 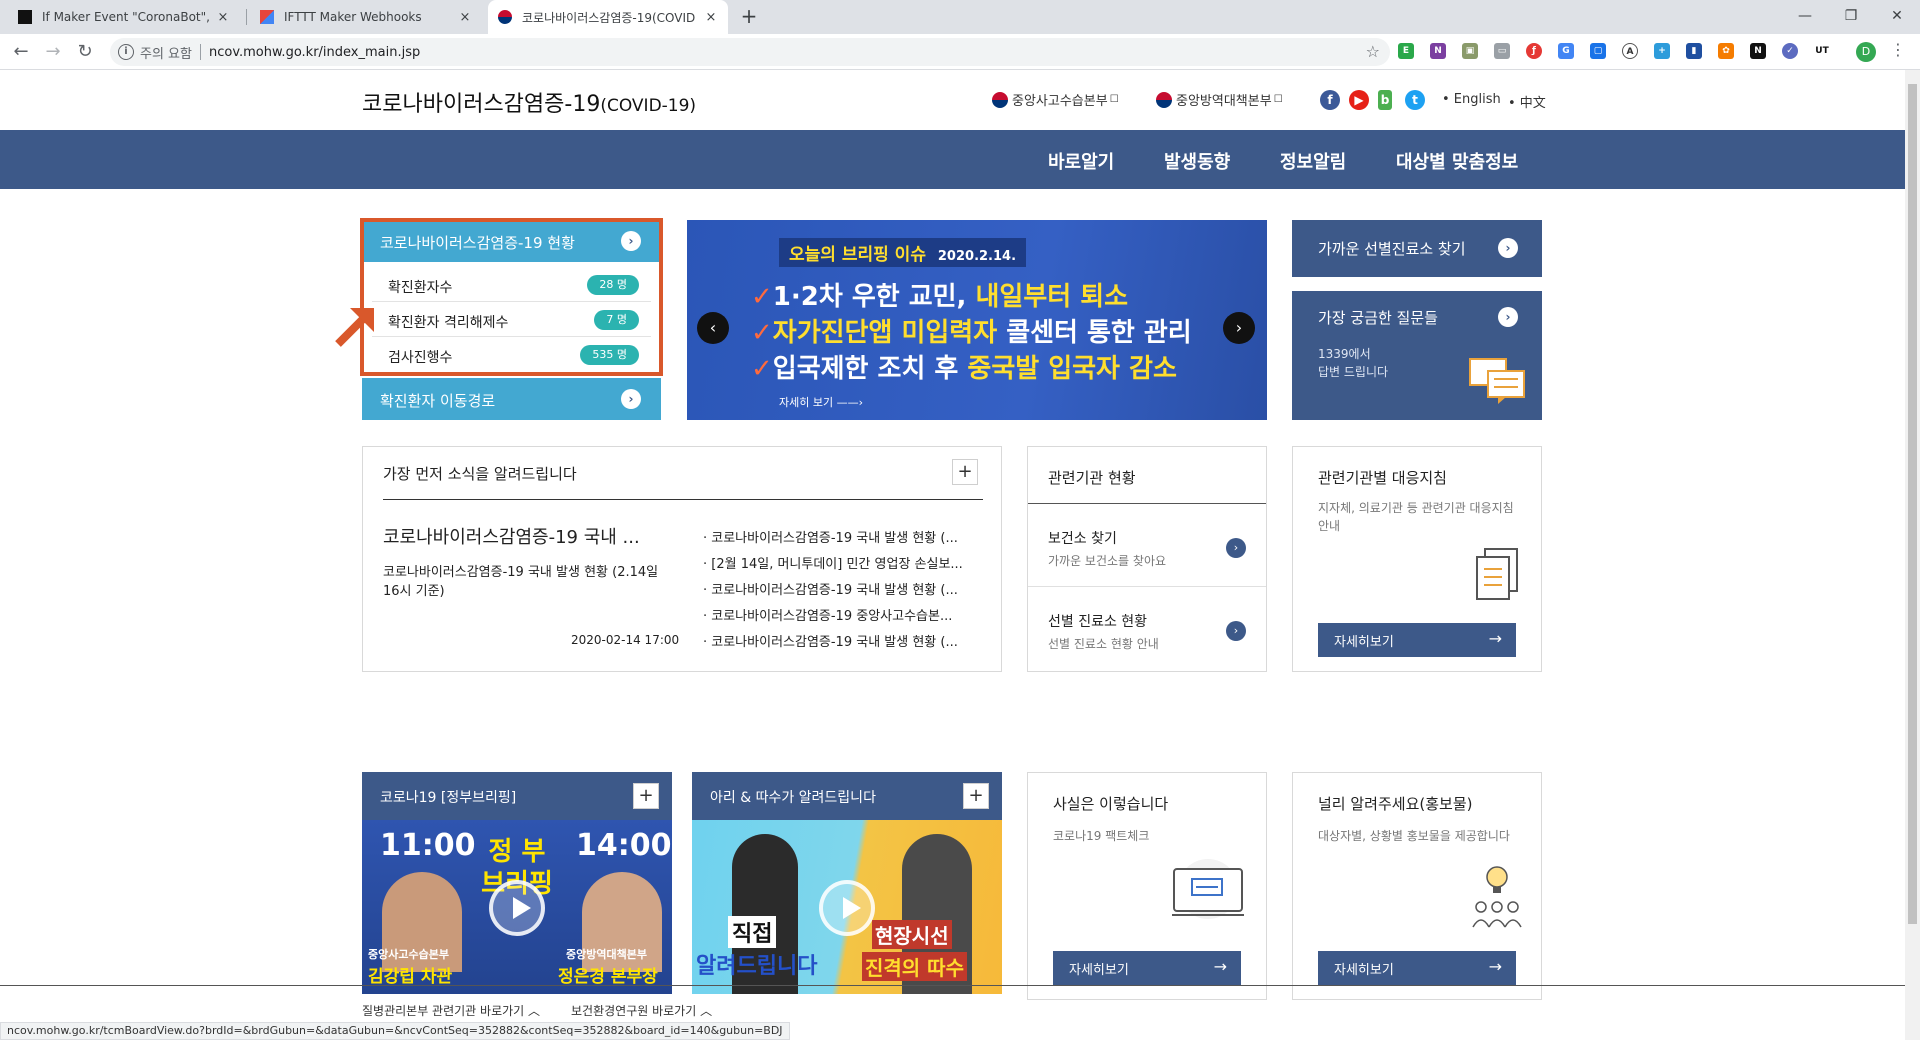 I want to click on reload-button: ↻, so click(x=85, y=52).